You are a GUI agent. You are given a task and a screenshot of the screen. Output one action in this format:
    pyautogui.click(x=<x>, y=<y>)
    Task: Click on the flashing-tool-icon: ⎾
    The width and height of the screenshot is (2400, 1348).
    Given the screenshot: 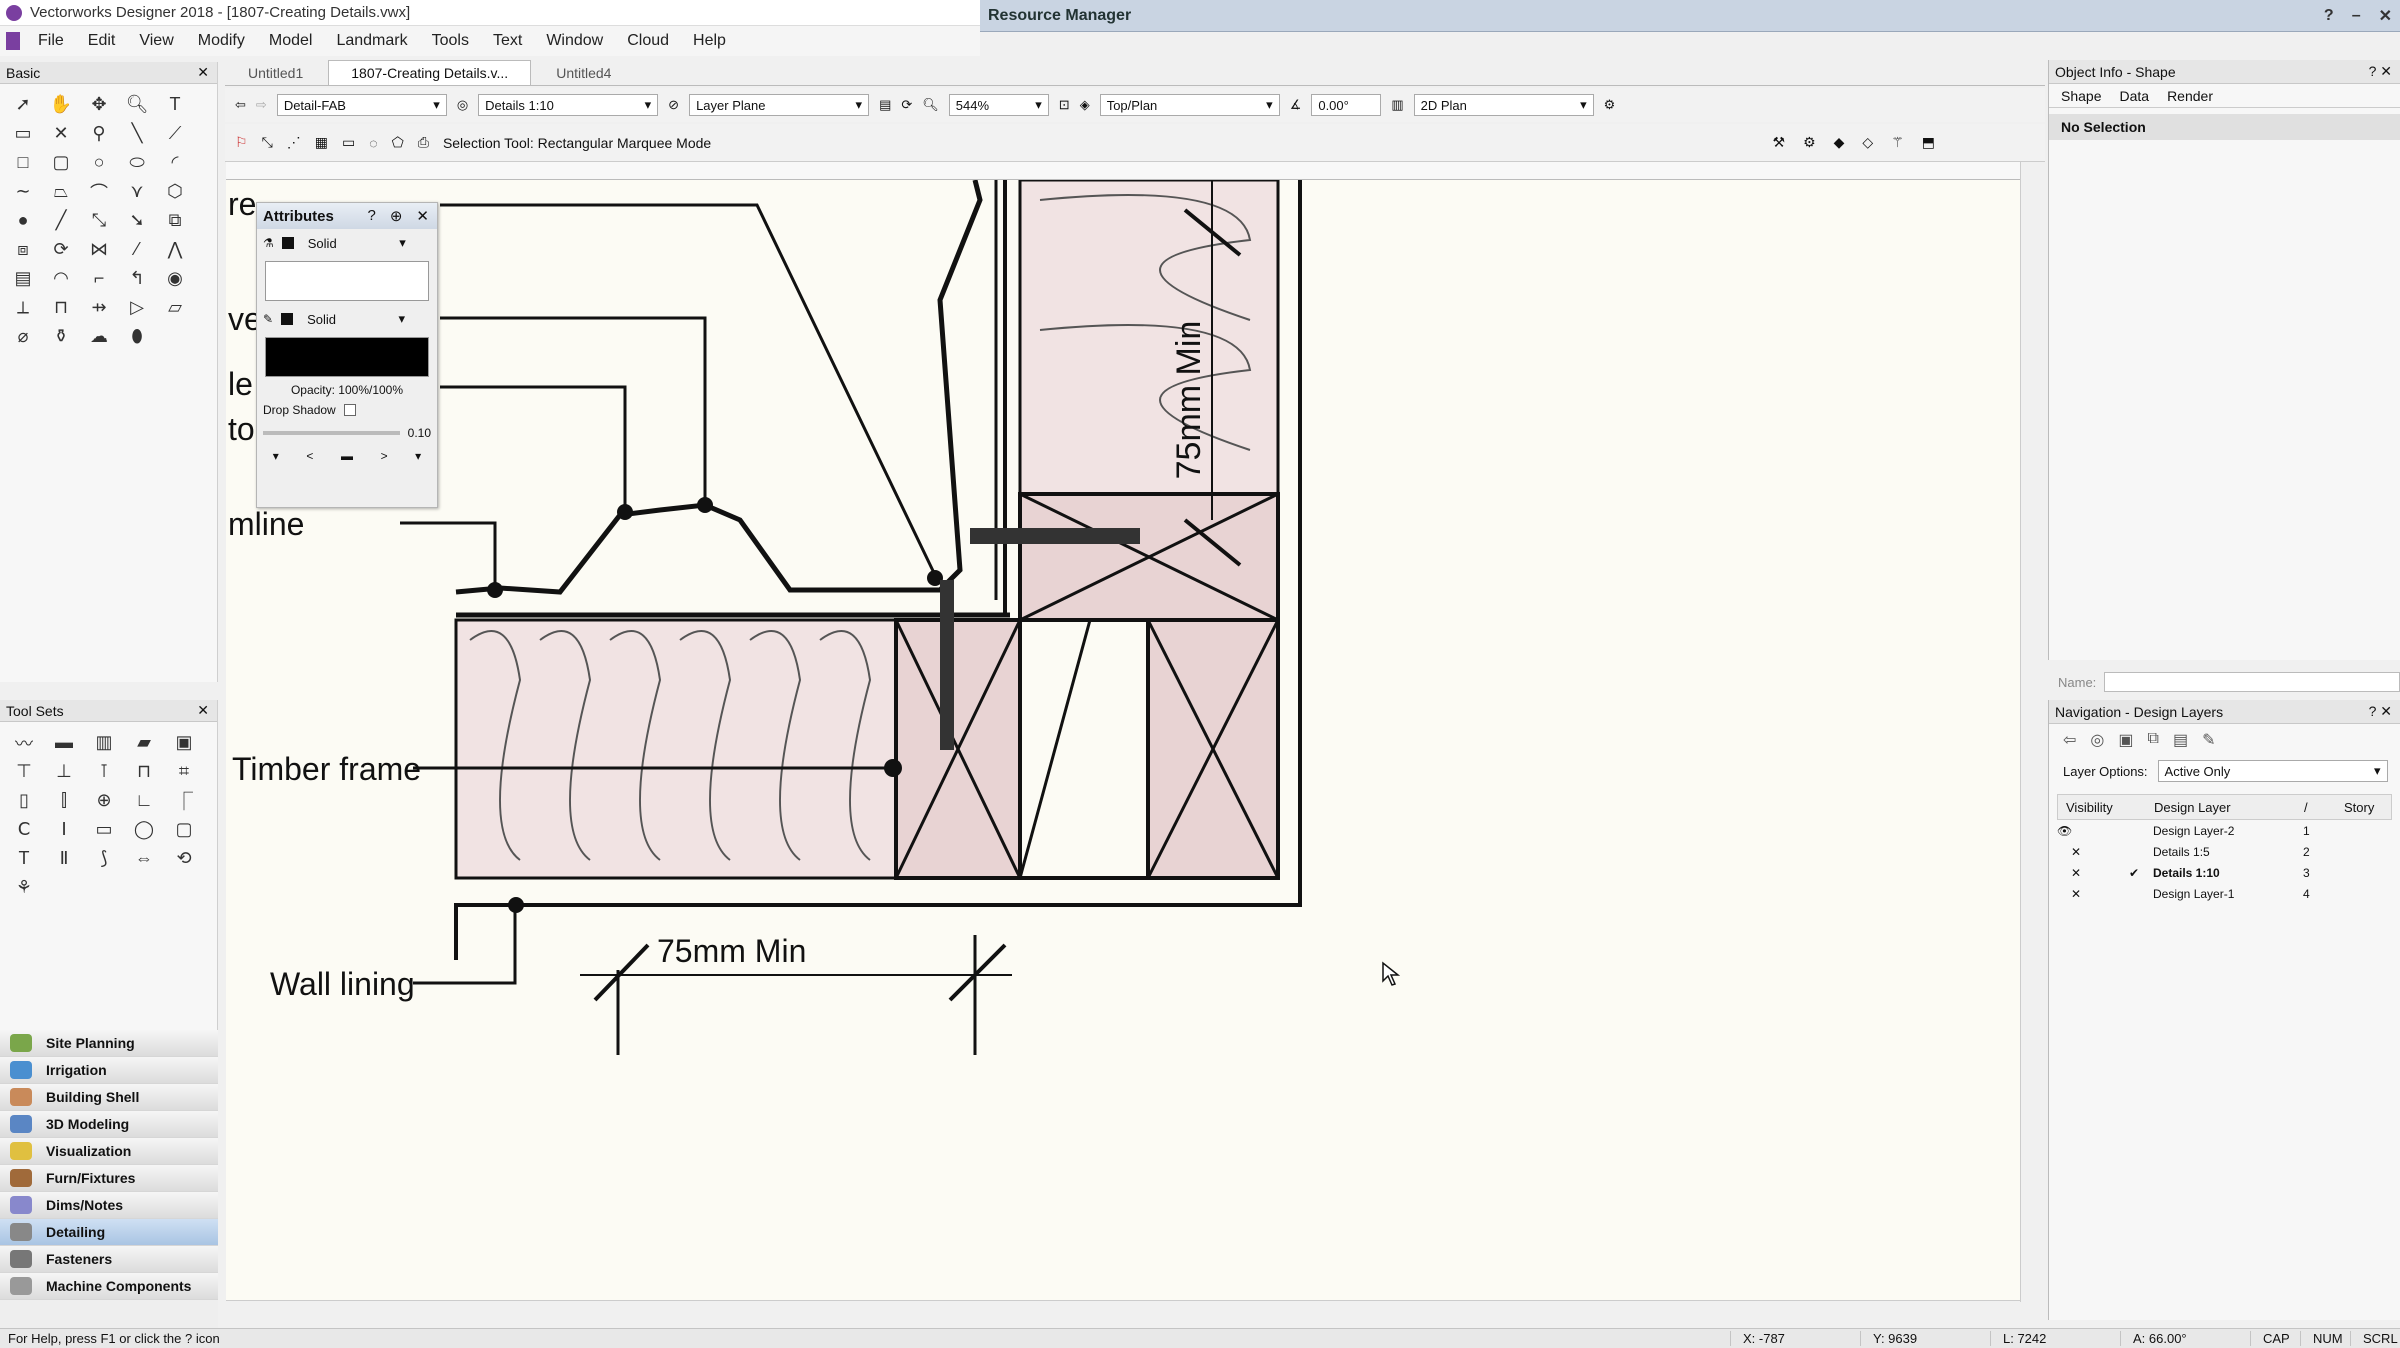 What is the action you would take?
    pyautogui.click(x=184, y=800)
    